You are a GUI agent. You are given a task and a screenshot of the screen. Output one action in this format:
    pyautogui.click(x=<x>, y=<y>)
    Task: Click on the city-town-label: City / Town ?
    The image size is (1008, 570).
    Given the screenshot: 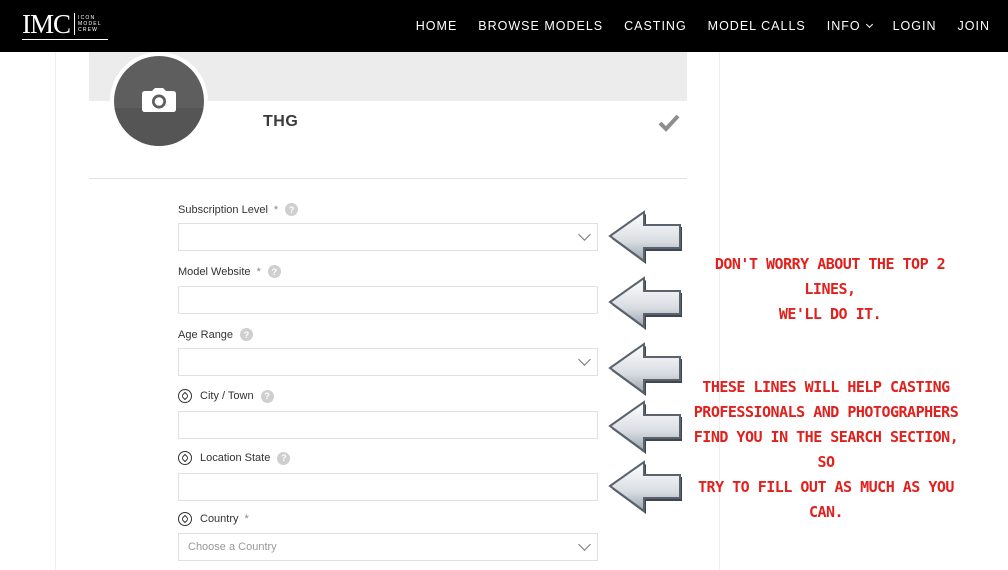 What is the action you would take?
    pyautogui.click(x=226, y=396)
    